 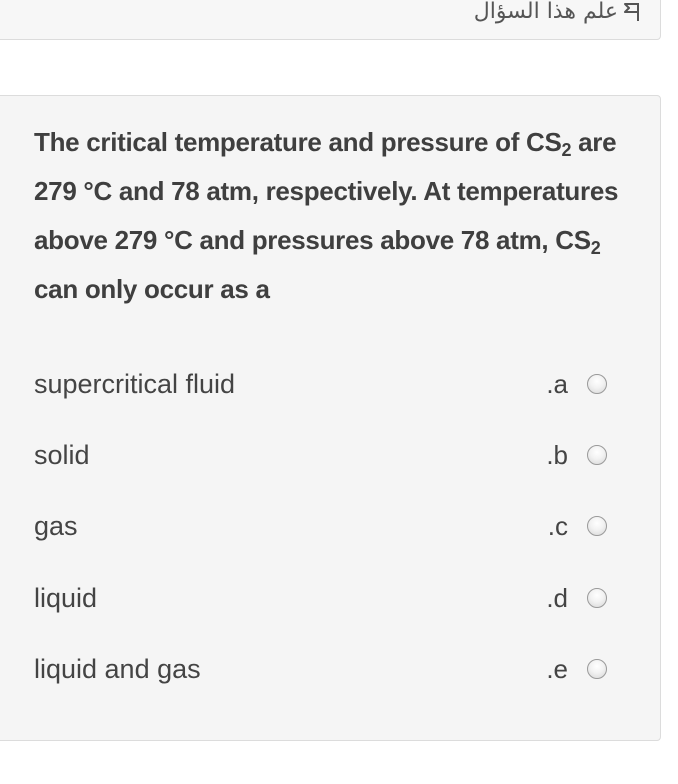 What do you see at coordinates (330, 669) in the screenshot?
I see `answer-option-e: liquid and gas .e` at bounding box center [330, 669].